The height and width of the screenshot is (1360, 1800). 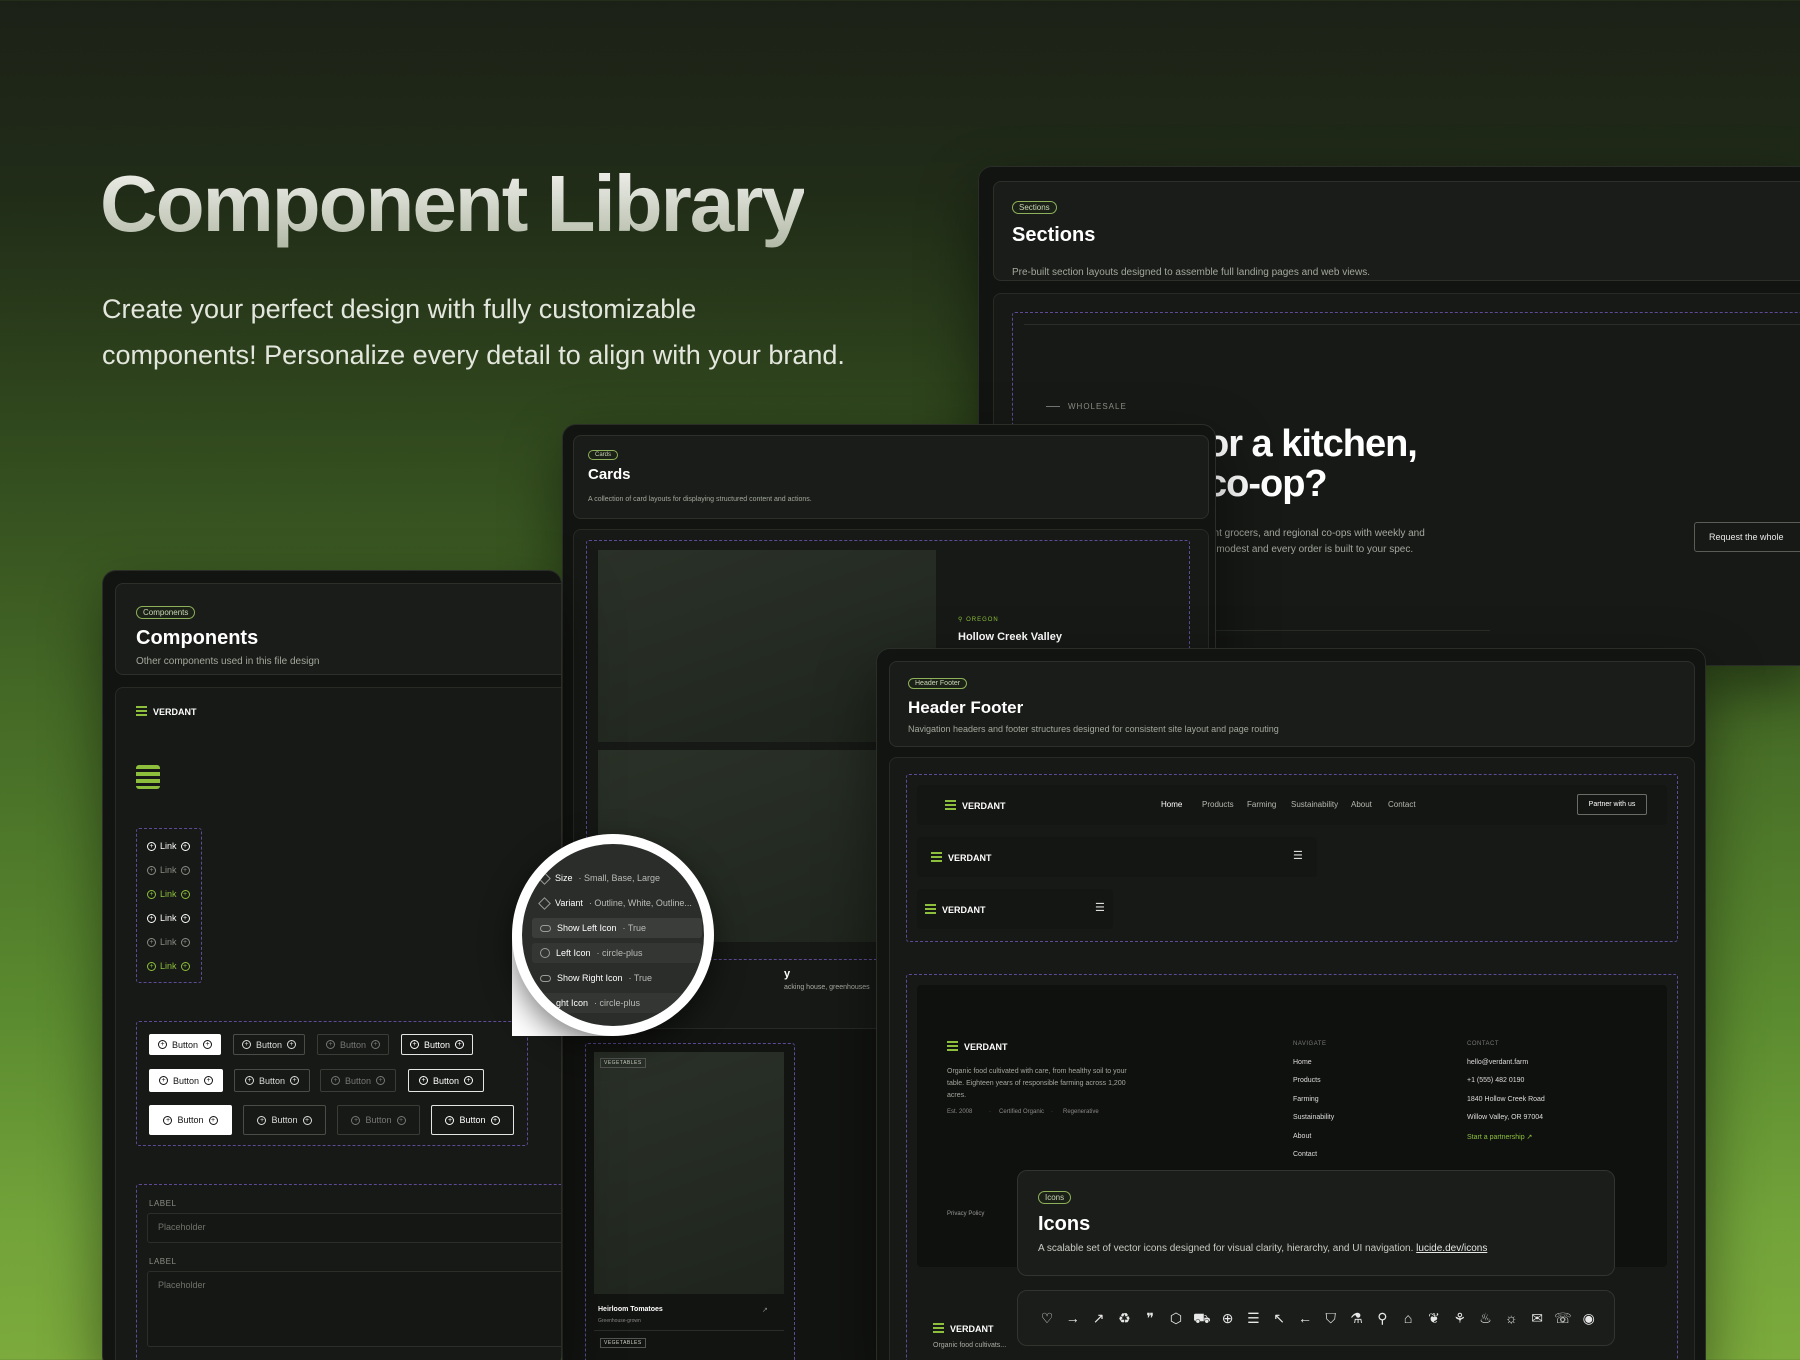 What do you see at coordinates (190, 1120) in the screenshot?
I see `button-white-large: + Button +` at bounding box center [190, 1120].